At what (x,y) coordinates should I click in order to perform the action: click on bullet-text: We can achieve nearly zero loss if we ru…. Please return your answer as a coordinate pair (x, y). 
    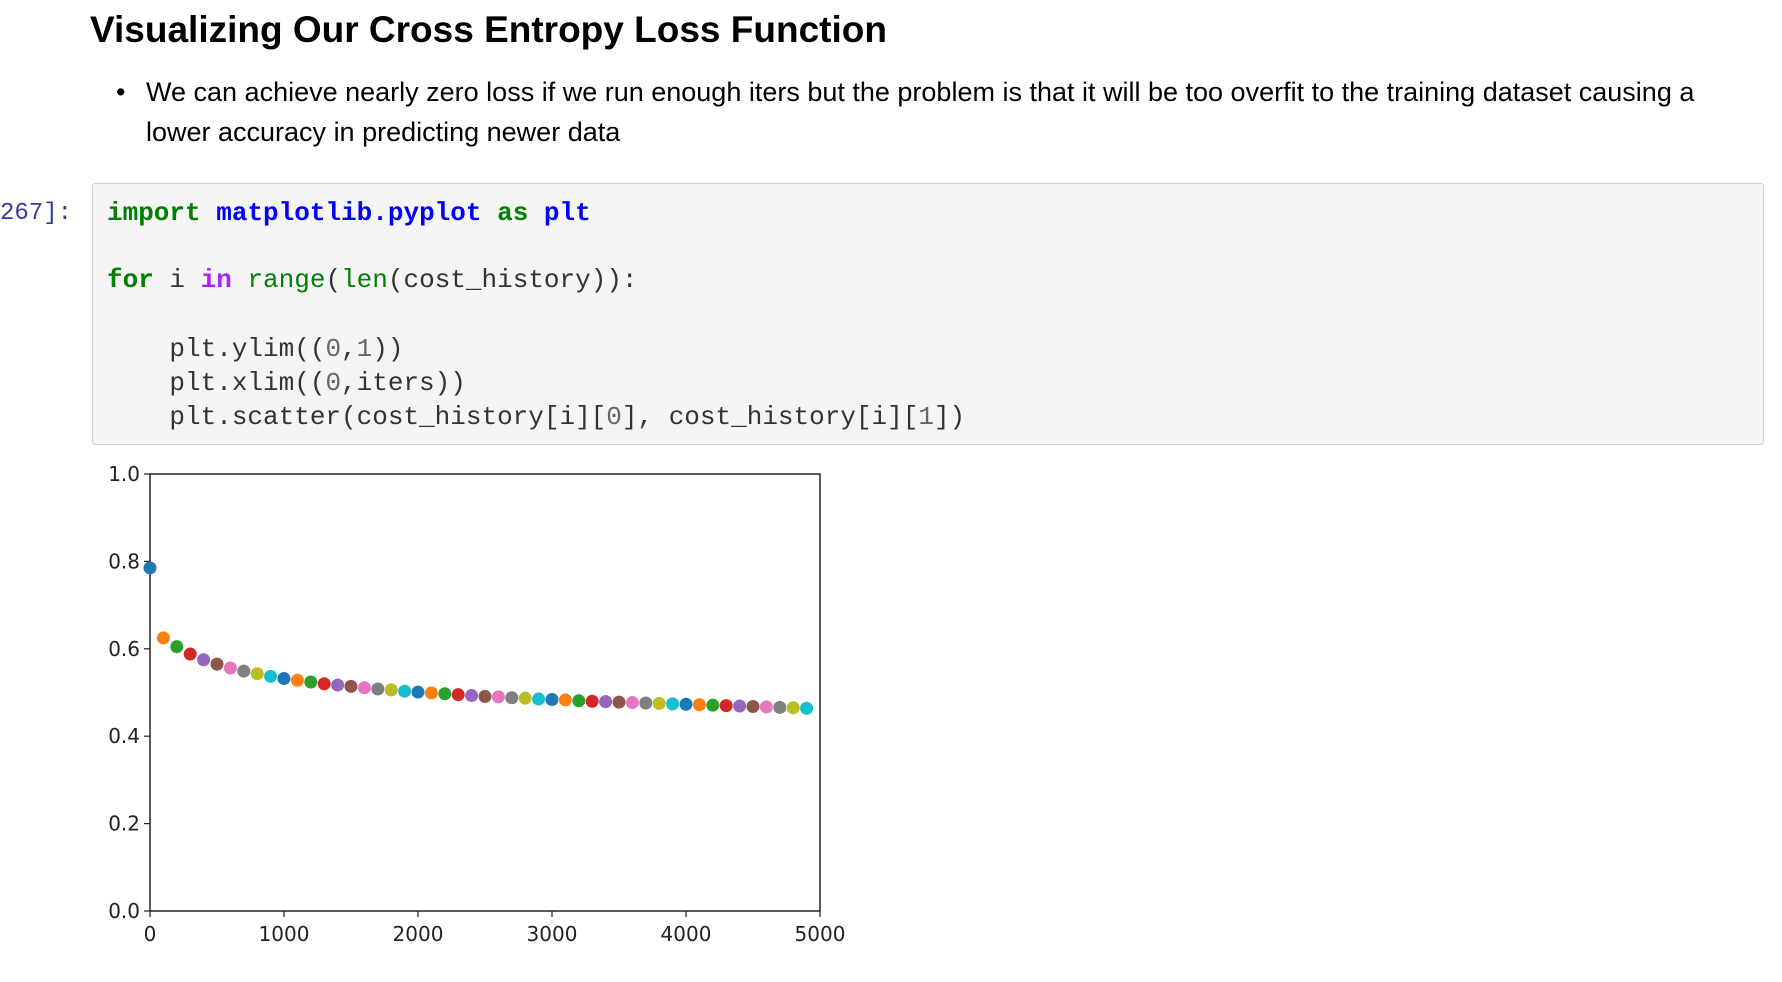
    Looking at the image, I should click on (920, 112).